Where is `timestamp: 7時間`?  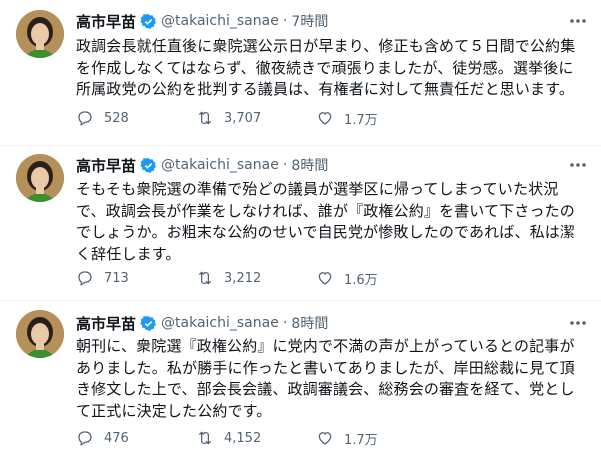 timestamp: 7時間 is located at coordinates (309, 21).